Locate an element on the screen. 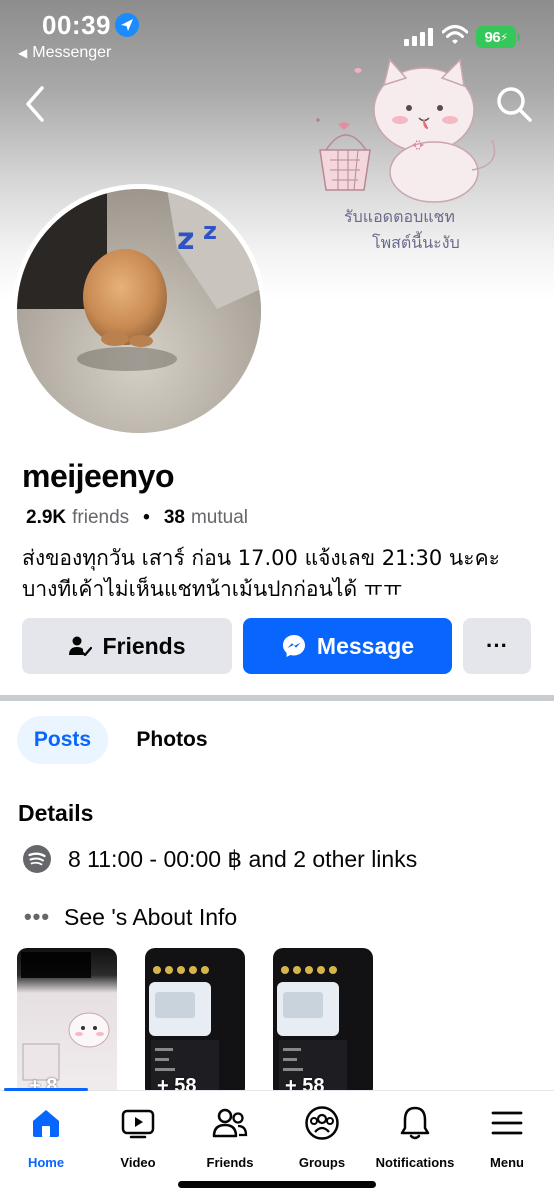  friend-check-icon is located at coordinates (81, 646).